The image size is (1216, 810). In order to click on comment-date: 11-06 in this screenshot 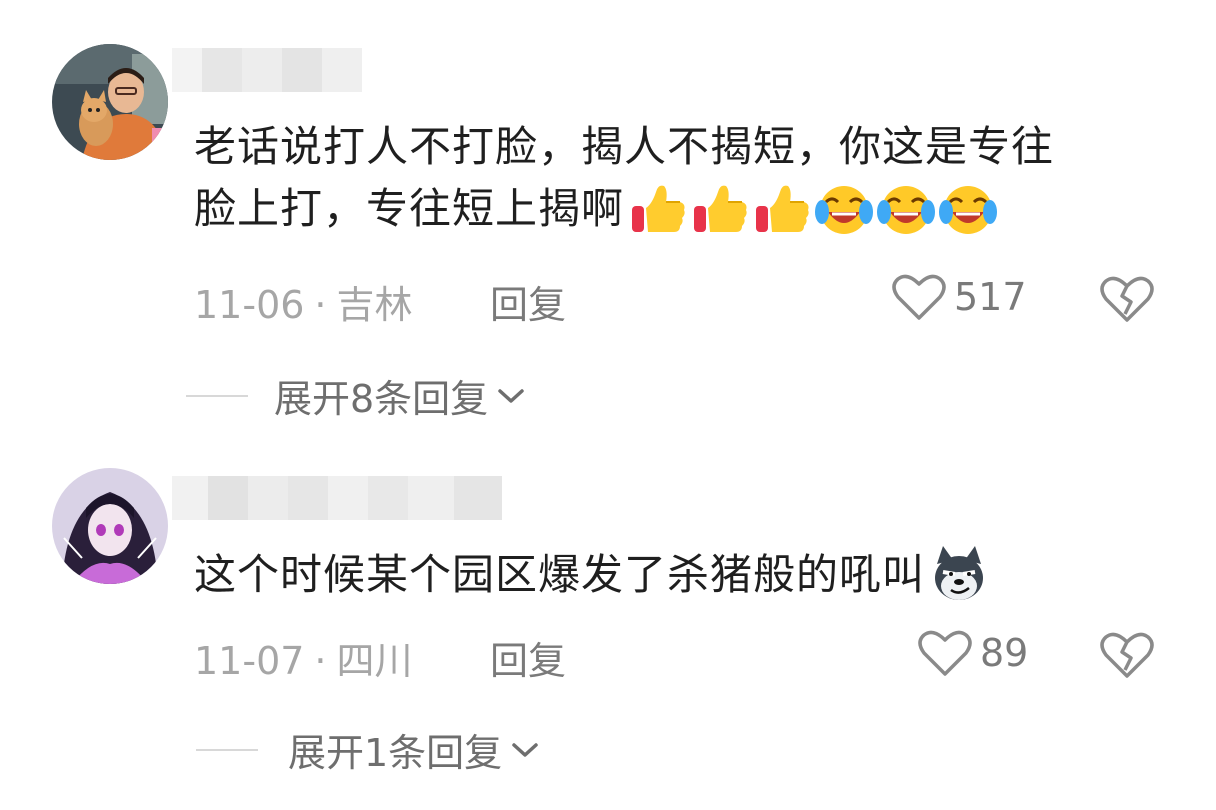, I will do `click(249, 305)`.